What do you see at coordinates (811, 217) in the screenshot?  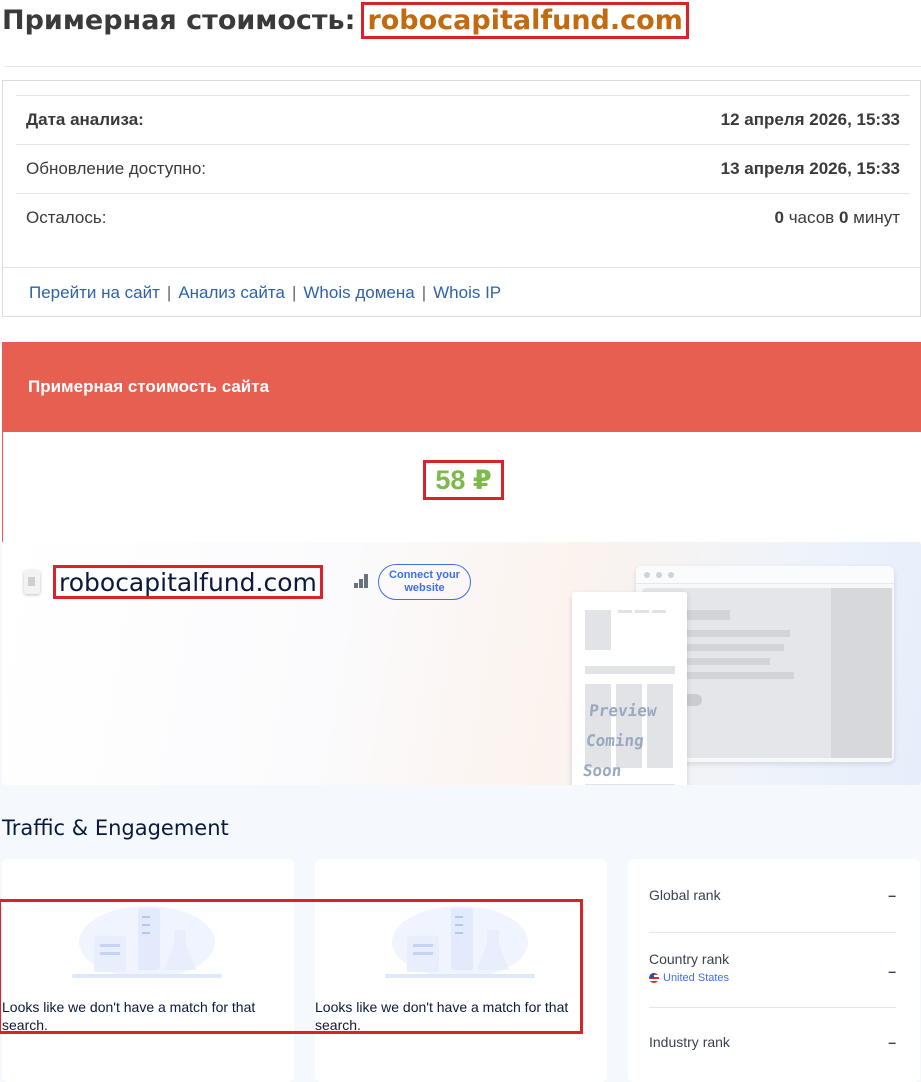 I see `remaining-hours-unit: часов` at bounding box center [811, 217].